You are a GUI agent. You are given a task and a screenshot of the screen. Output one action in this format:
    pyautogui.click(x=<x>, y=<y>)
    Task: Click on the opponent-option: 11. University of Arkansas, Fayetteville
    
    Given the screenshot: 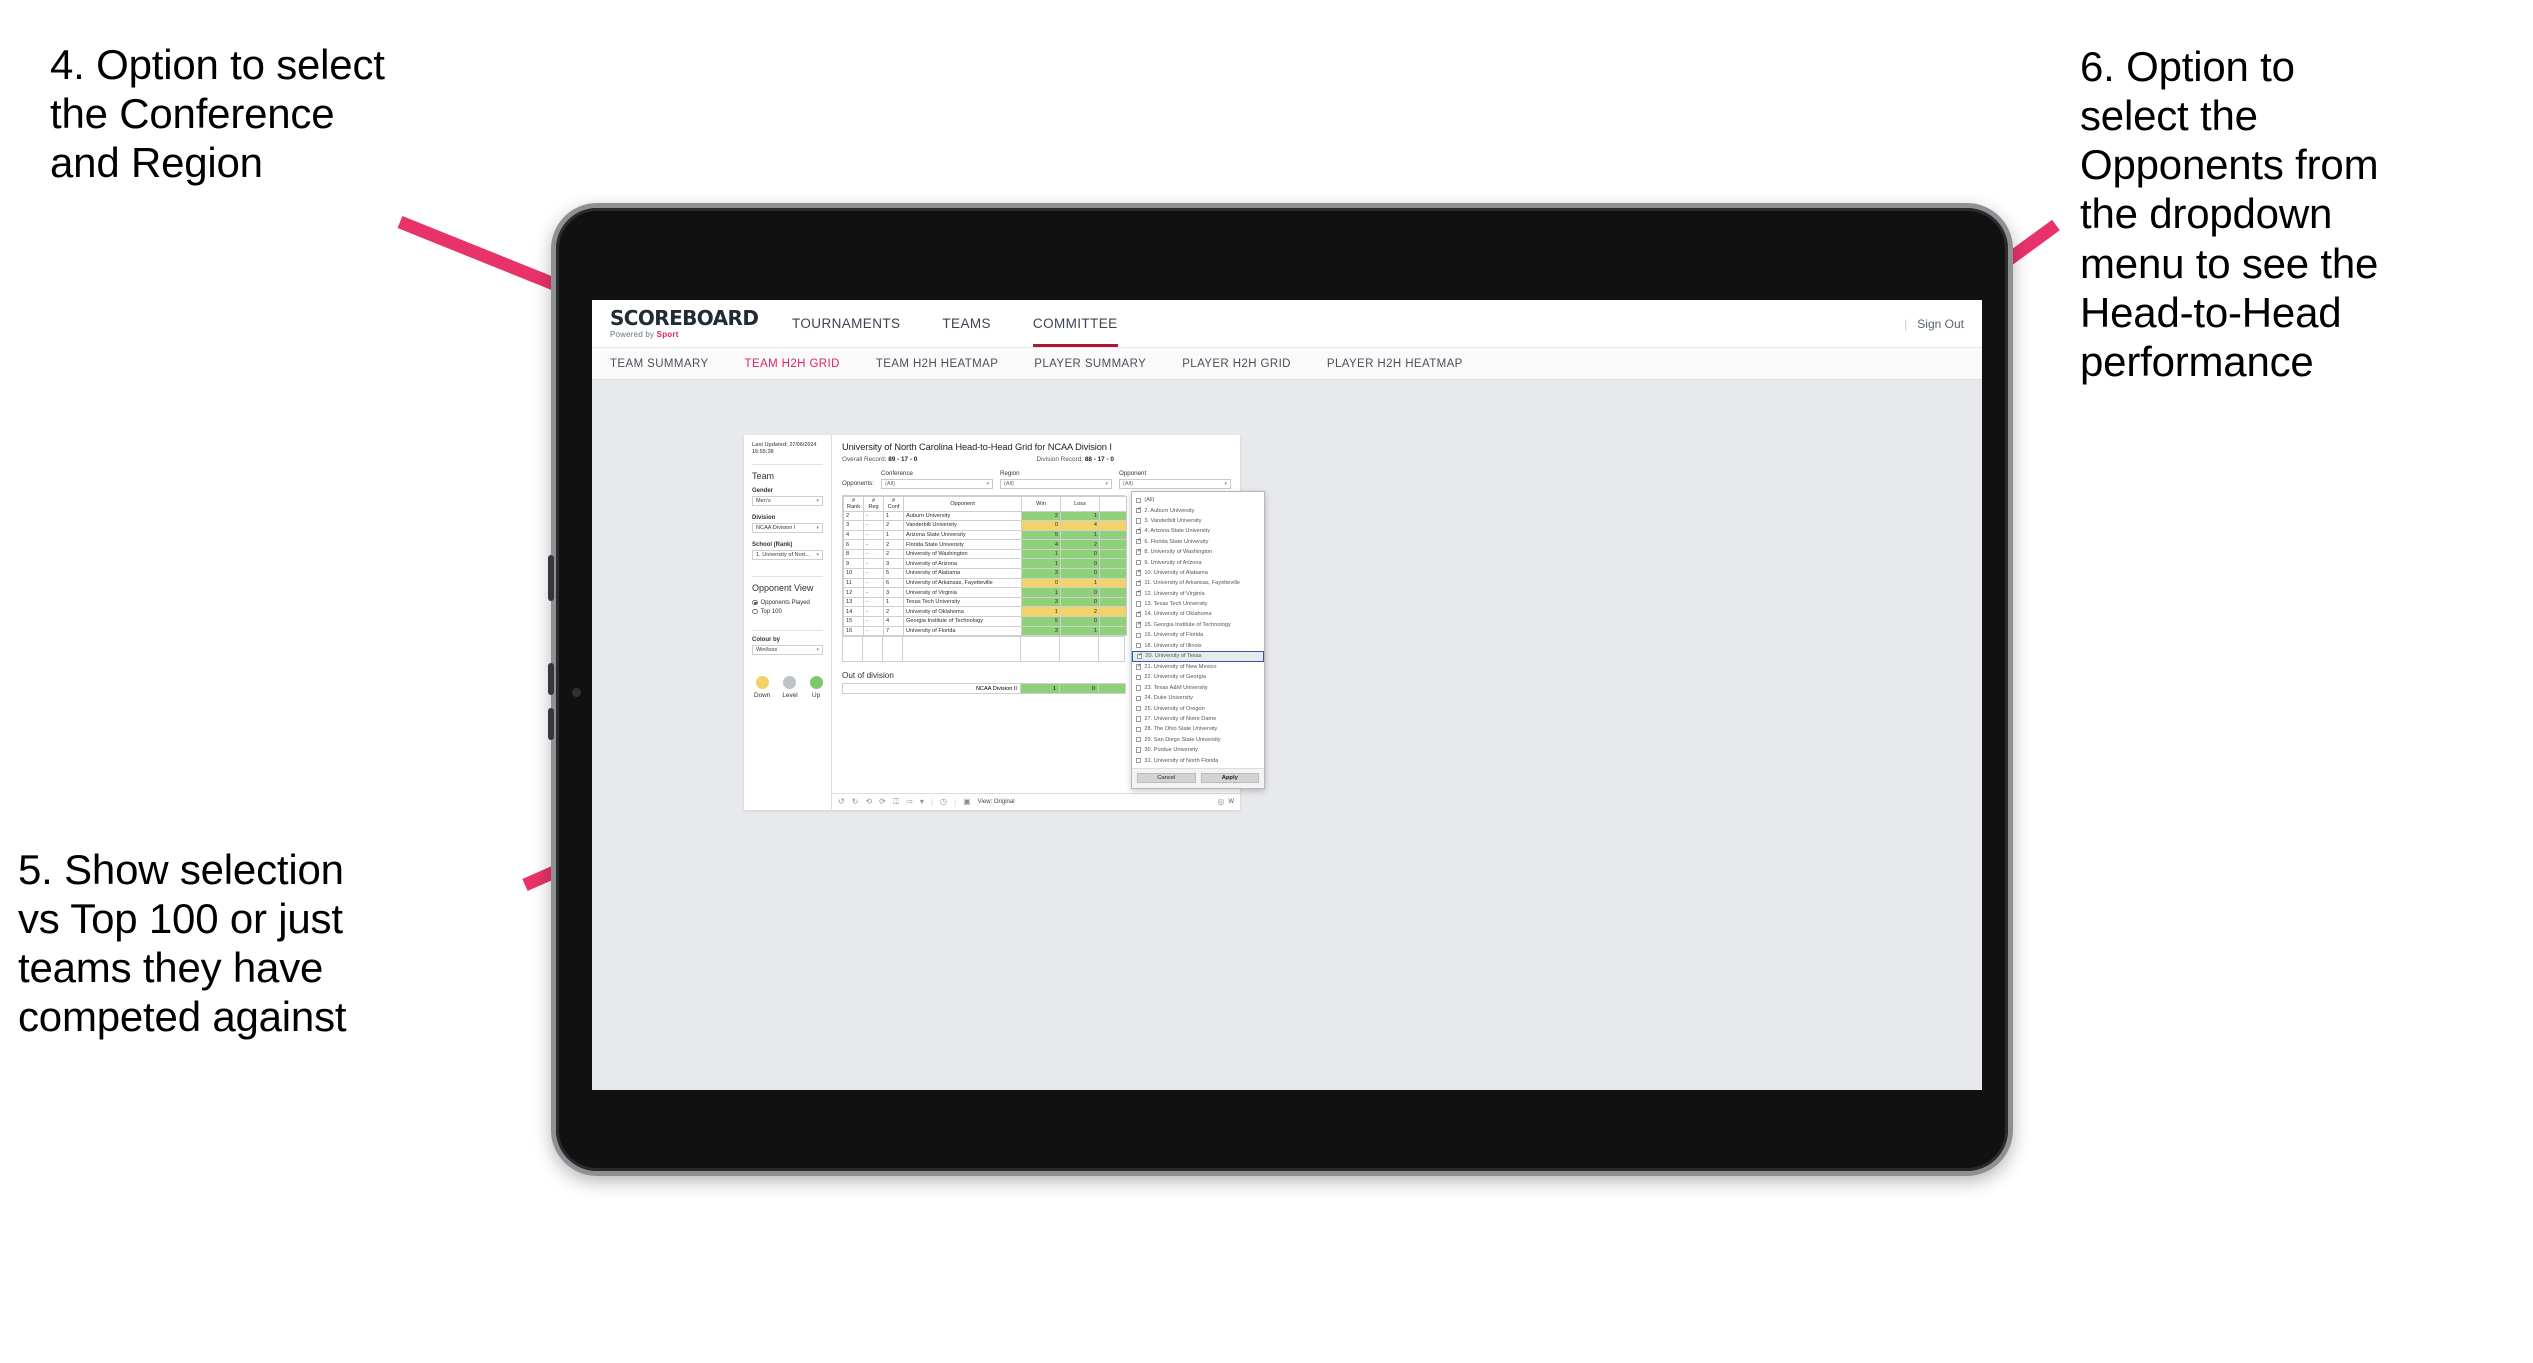 What is the action you would take?
    pyautogui.click(x=1198, y=583)
    